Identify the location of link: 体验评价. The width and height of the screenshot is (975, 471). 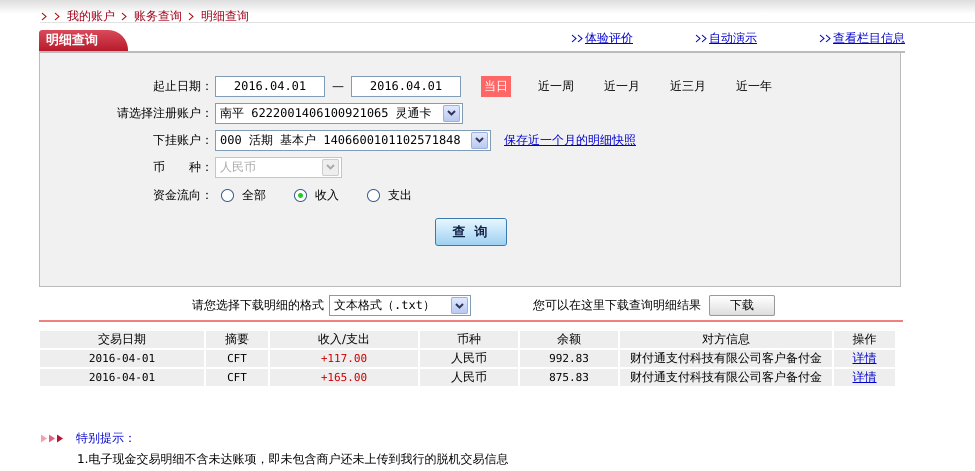
(609, 38).